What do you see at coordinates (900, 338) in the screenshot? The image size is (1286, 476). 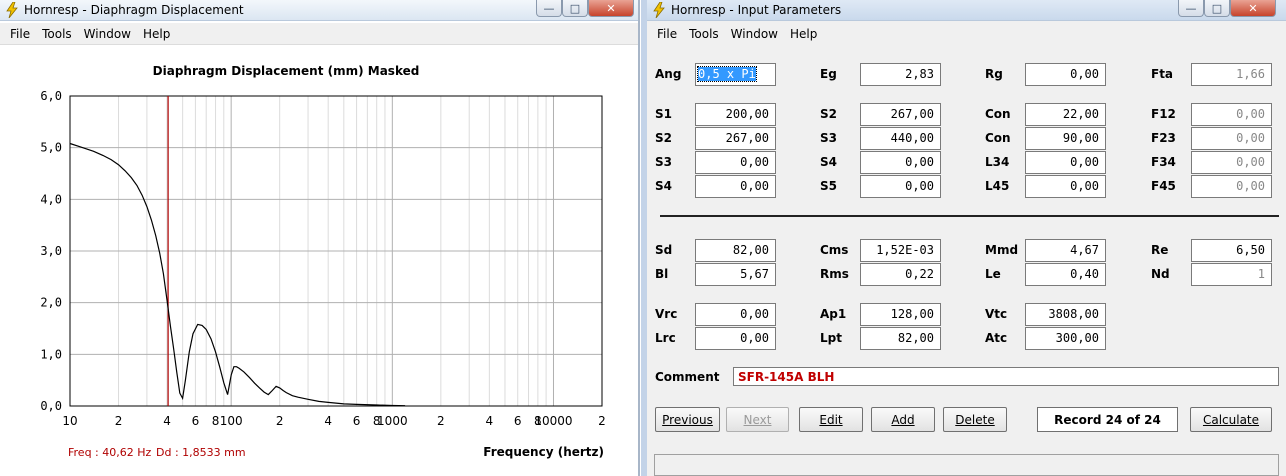 I see `param-field-lpt: 82,00` at bounding box center [900, 338].